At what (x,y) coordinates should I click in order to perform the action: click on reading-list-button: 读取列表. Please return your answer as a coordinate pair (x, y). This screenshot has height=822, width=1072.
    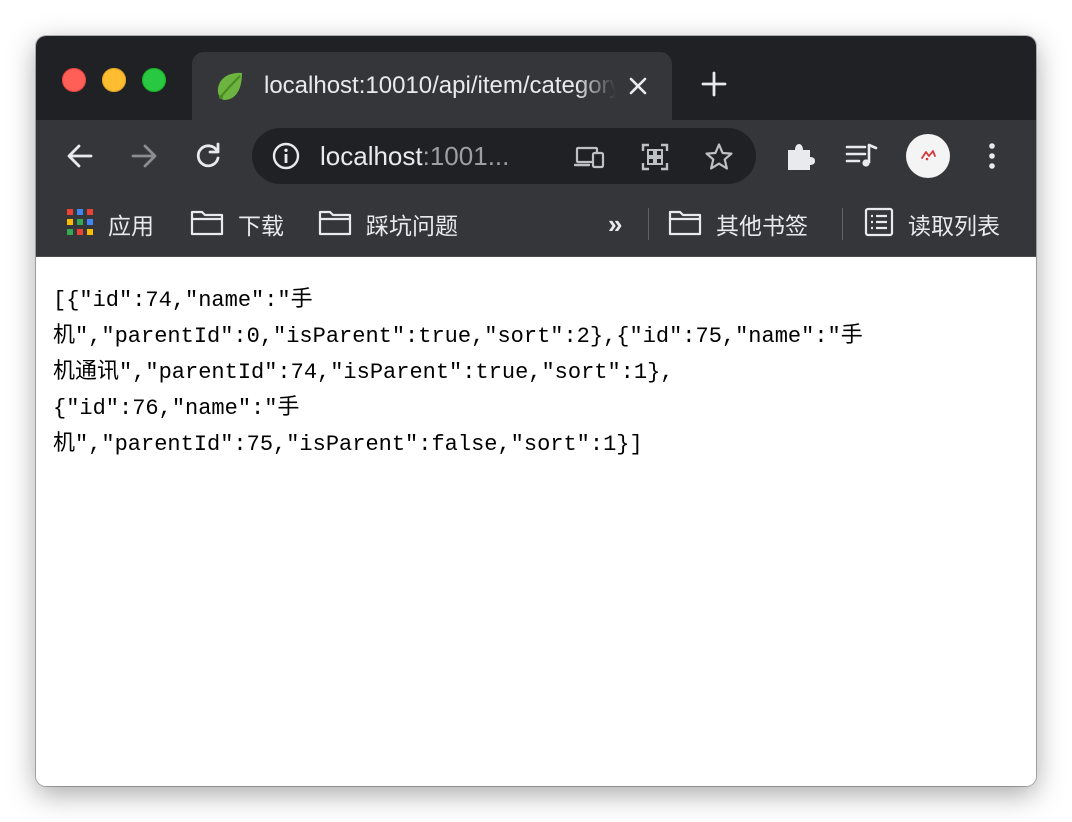
    Looking at the image, I should click on (932, 224).